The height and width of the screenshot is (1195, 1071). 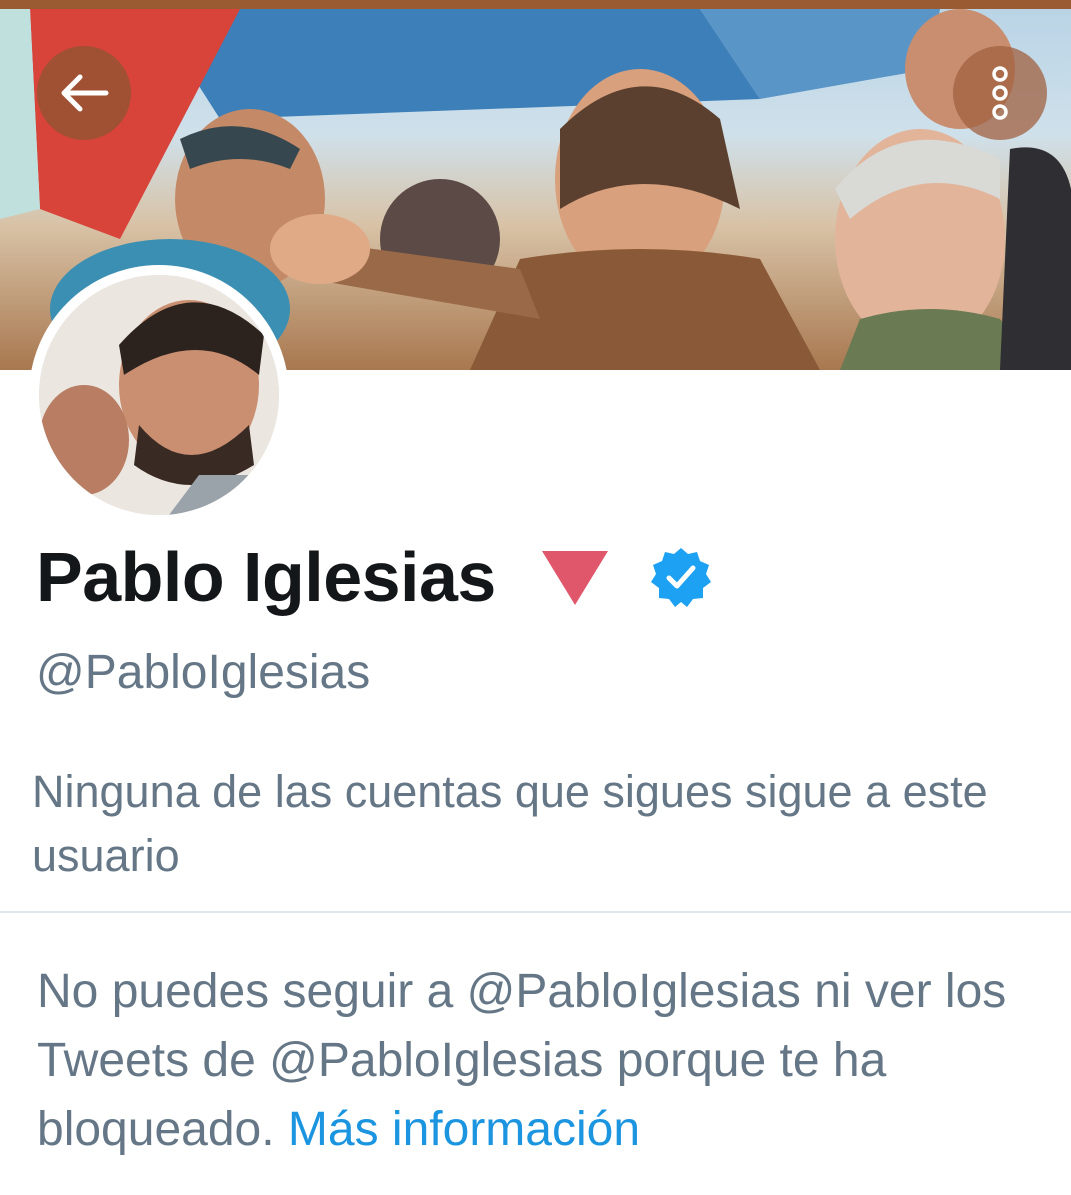 I want to click on rose-triangle-icon, so click(x=574, y=578).